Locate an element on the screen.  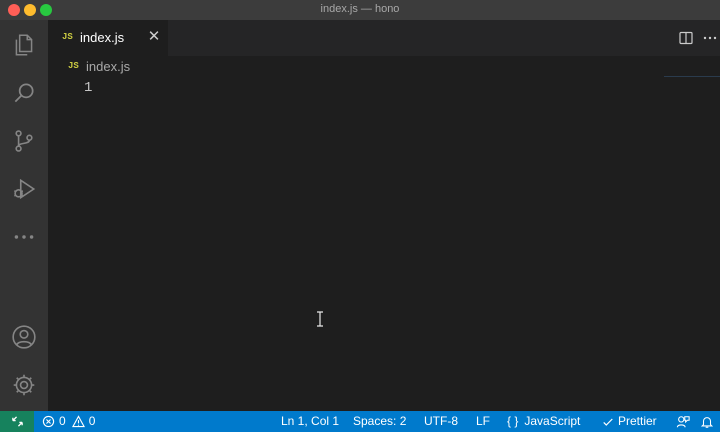
cursor-position: Ln 1, Col 1 is located at coordinates (310, 421).